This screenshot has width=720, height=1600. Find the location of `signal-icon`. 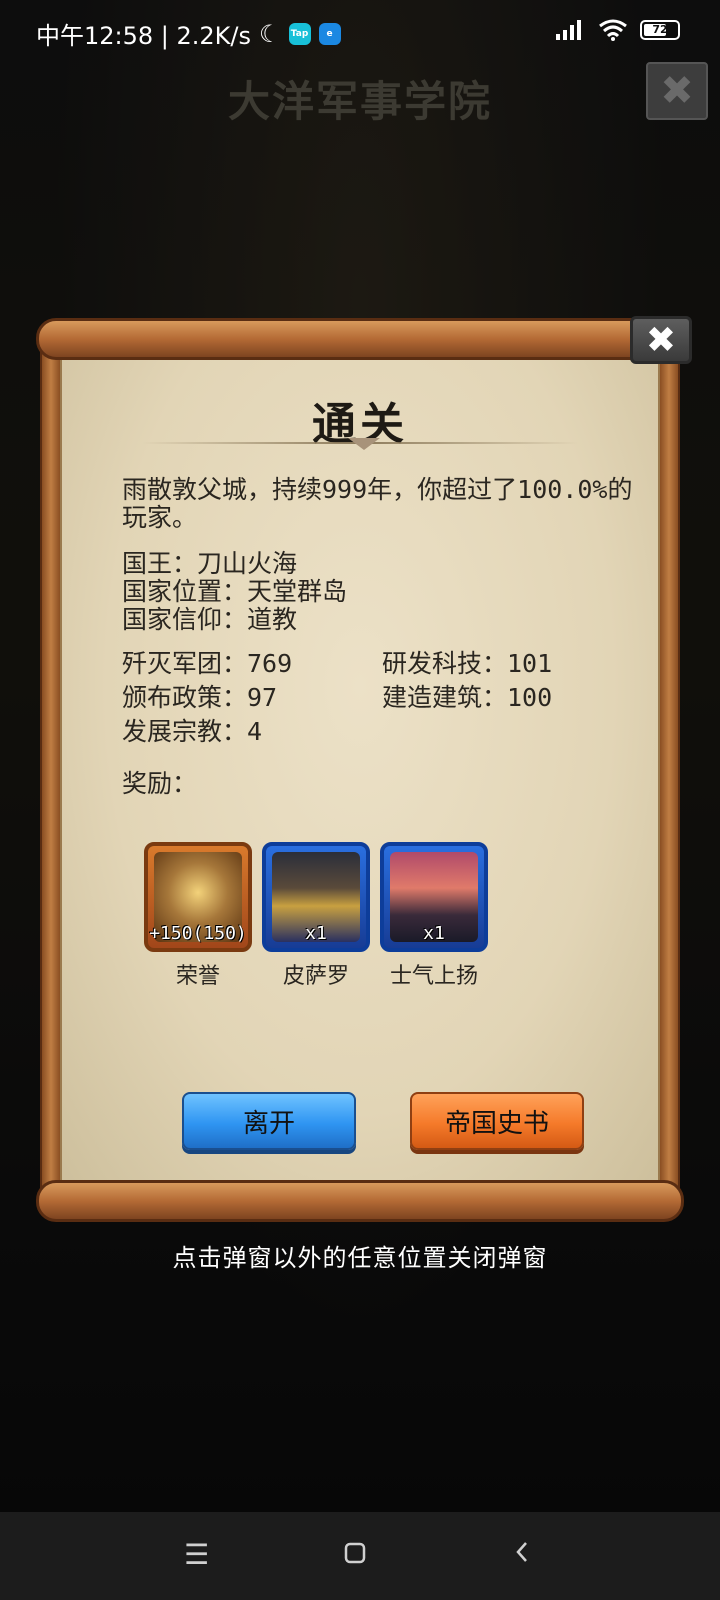

signal-icon is located at coordinates (568, 30).